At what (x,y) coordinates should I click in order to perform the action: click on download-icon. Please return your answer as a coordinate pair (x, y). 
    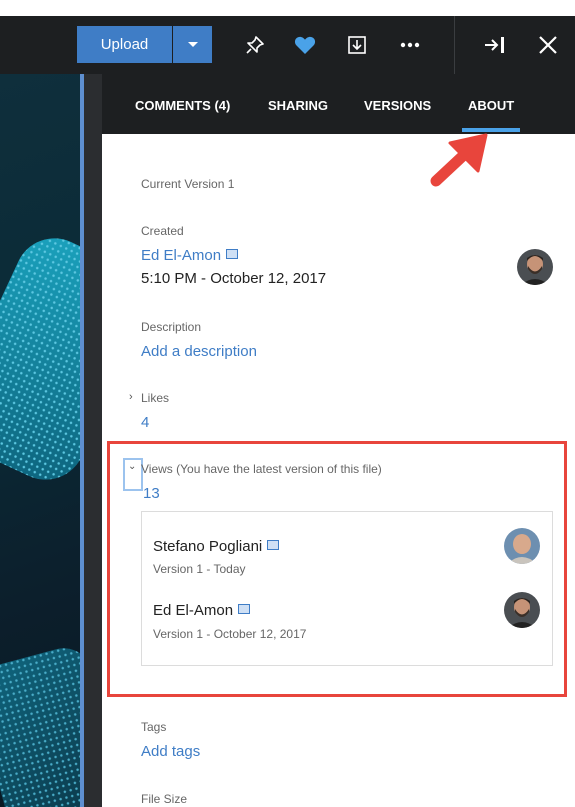
    Looking at the image, I should click on (357, 44).